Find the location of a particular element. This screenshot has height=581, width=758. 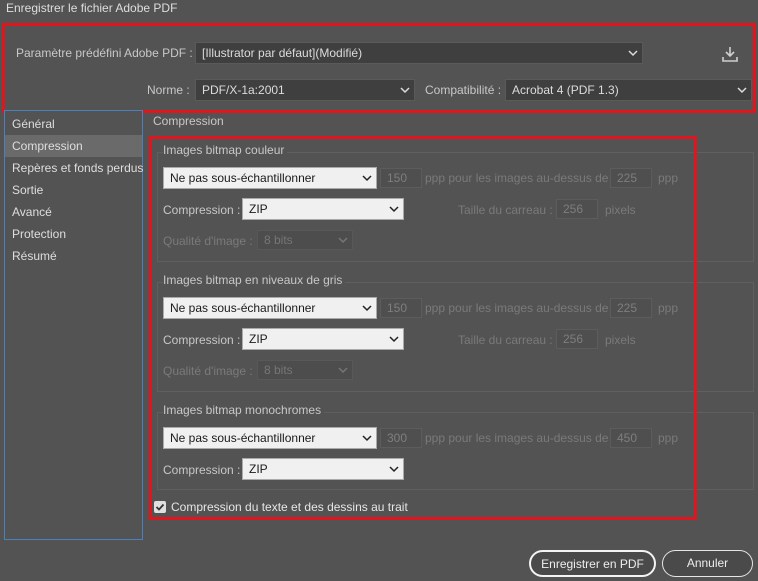

color-above-input: 225 is located at coordinates (631, 178).